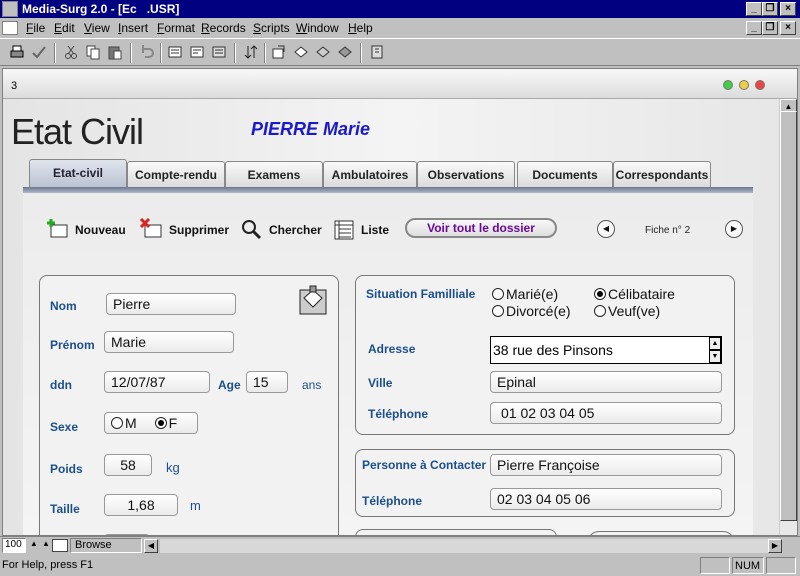  I want to click on scroll-down-icon: ▼, so click(715, 356).